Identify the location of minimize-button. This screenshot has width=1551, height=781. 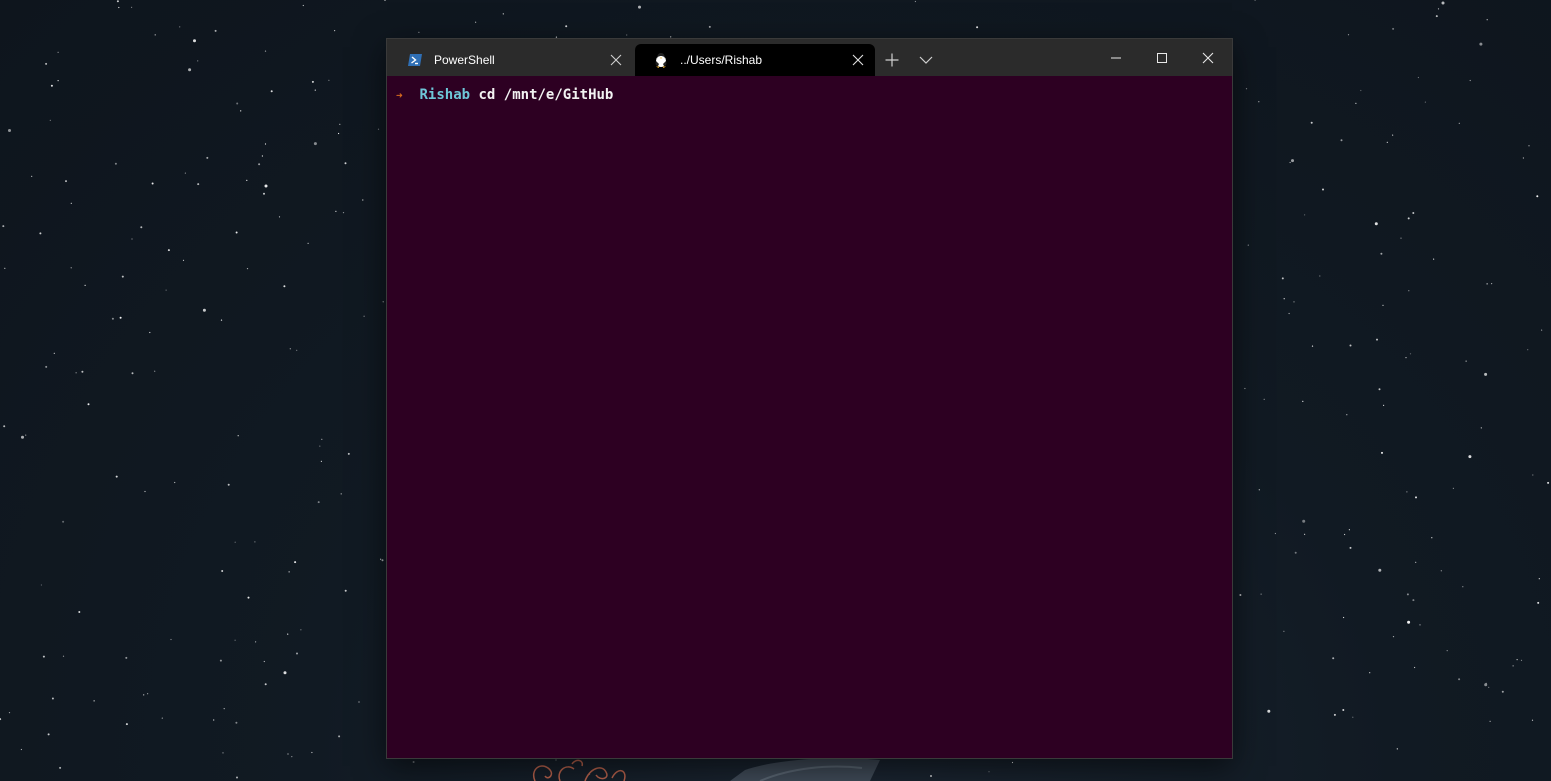
(1116, 57).